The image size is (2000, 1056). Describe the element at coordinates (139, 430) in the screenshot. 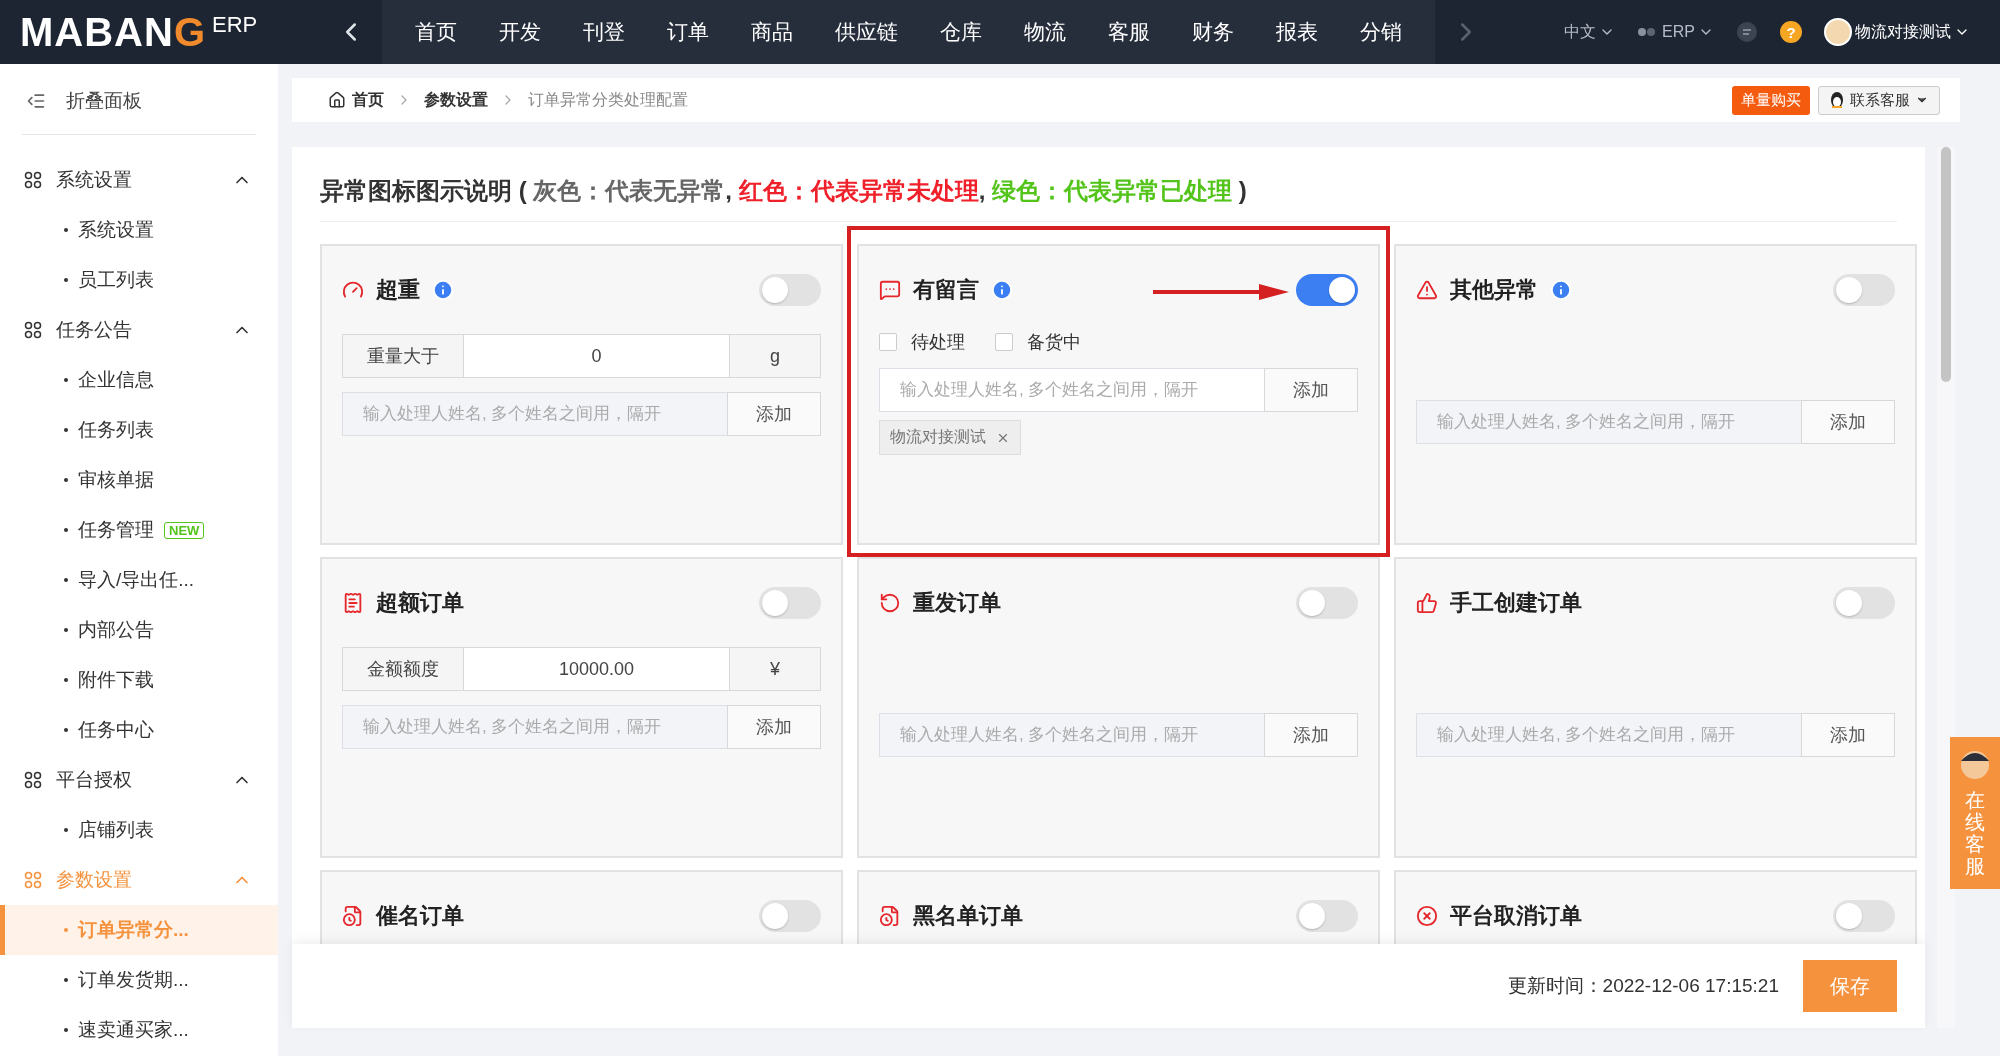

I see `menu-item: 任务列表` at that location.